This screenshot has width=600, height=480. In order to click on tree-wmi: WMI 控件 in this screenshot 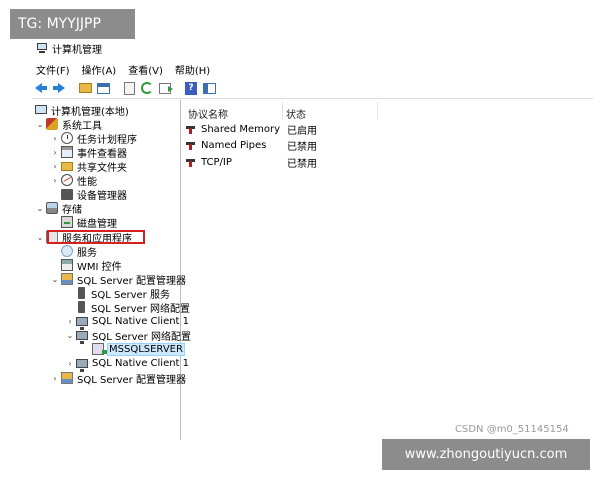, I will do `click(91, 265)`.